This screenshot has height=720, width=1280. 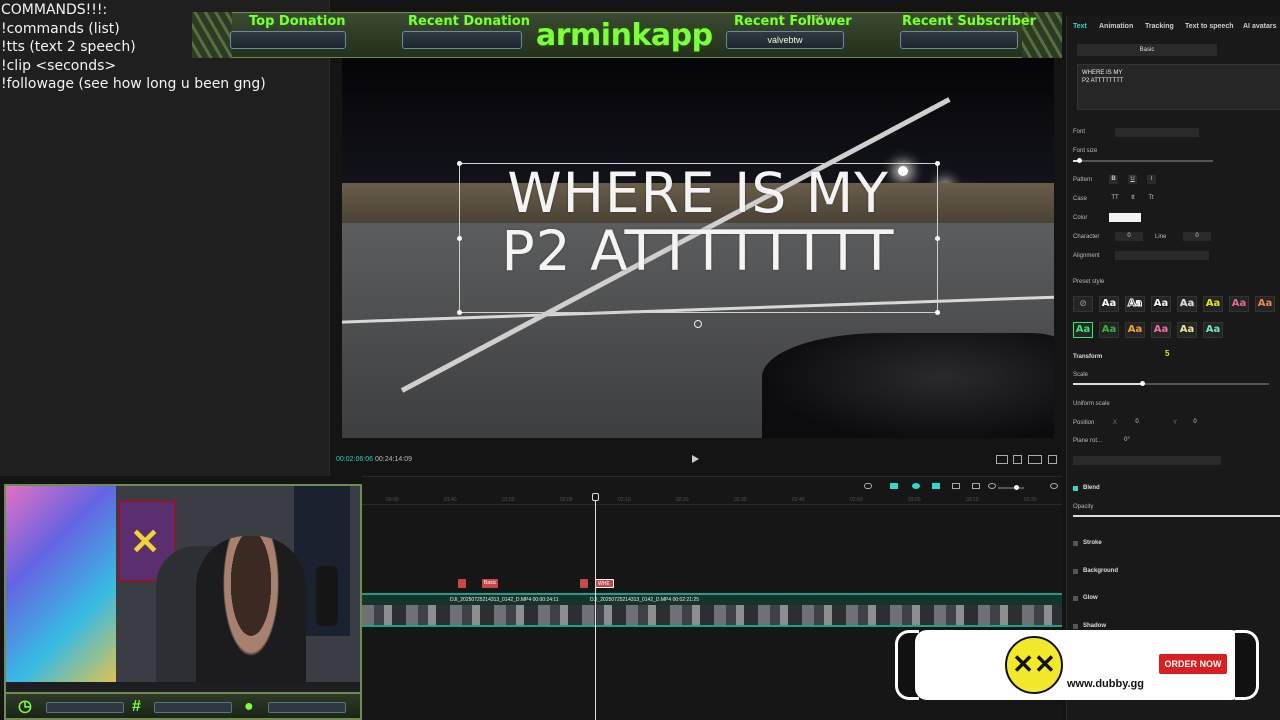 I want to click on snap-icon, so click(x=894, y=486).